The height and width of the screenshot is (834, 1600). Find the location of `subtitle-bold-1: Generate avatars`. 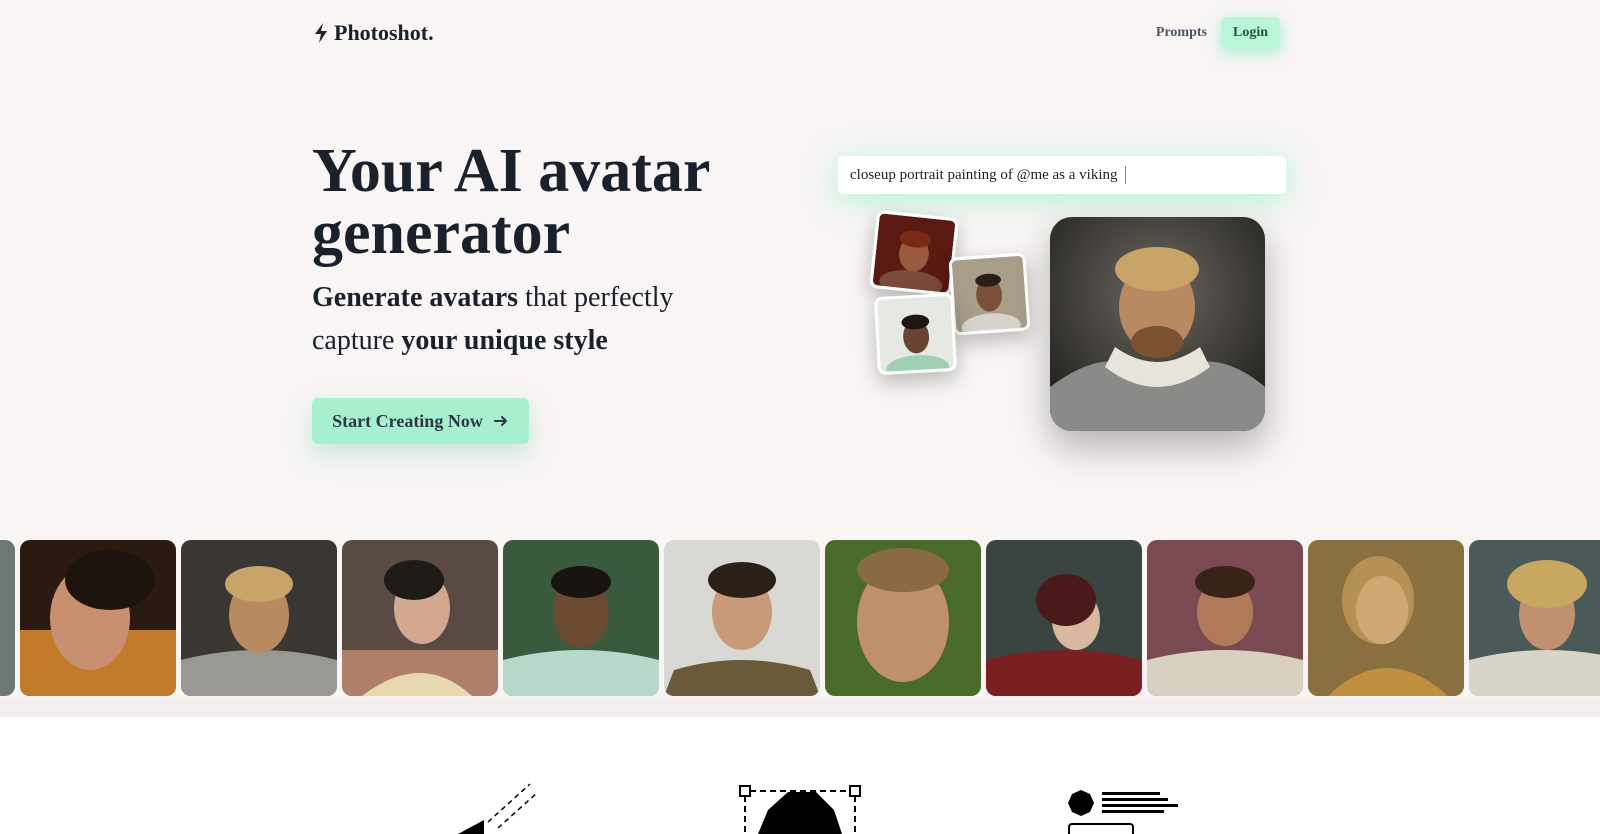

subtitle-bold-1: Generate avatars is located at coordinates (415, 297).